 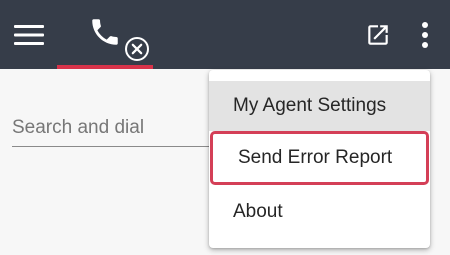 I want to click on active-tab-indicator, so click(x=105, y=67).